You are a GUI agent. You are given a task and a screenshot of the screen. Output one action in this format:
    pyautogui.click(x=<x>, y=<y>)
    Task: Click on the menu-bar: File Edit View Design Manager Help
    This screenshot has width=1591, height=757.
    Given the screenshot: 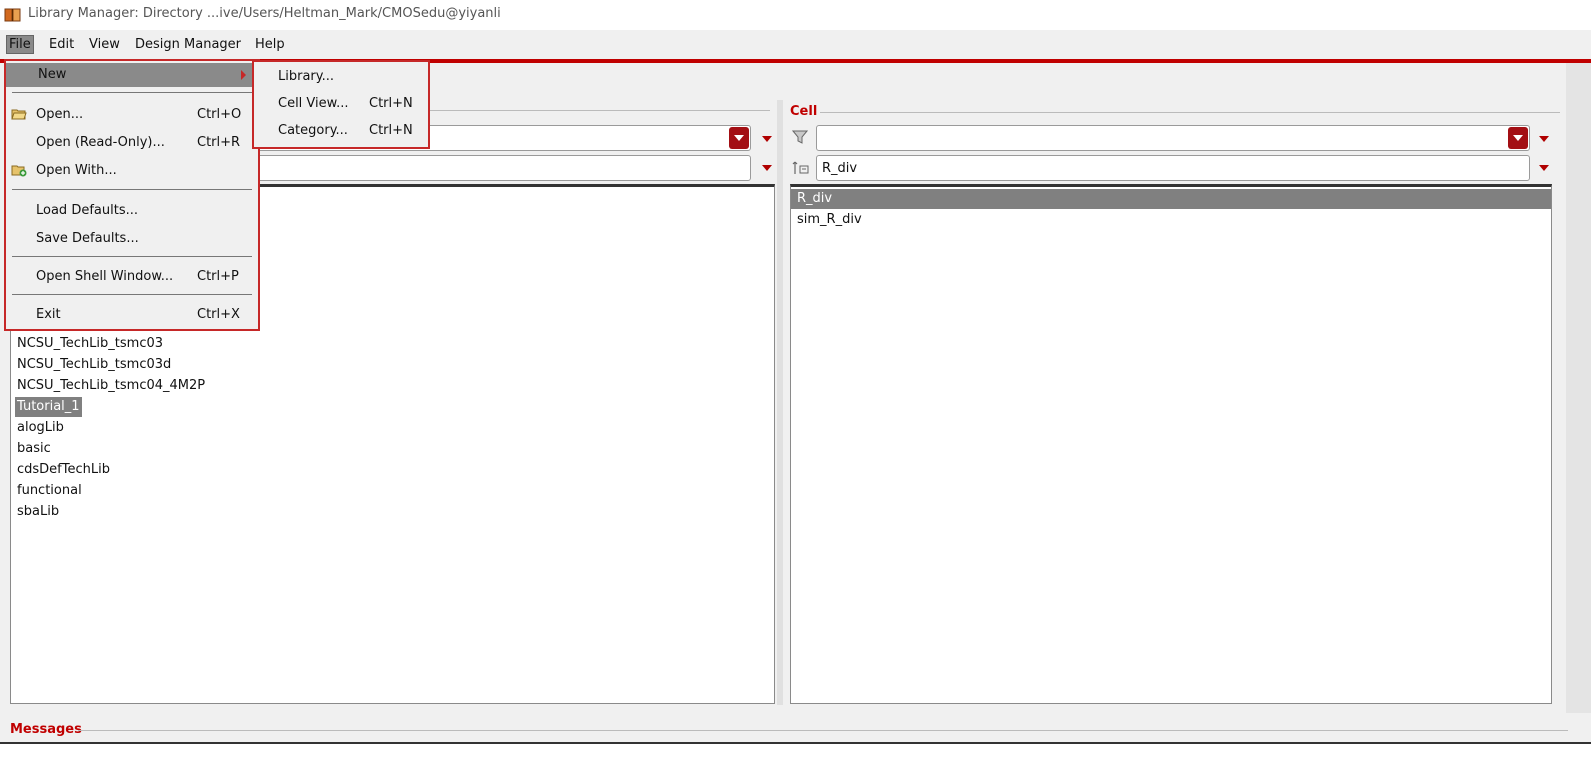 What is the action you would take?
    pyautogui.click(x=795, y=45)
    